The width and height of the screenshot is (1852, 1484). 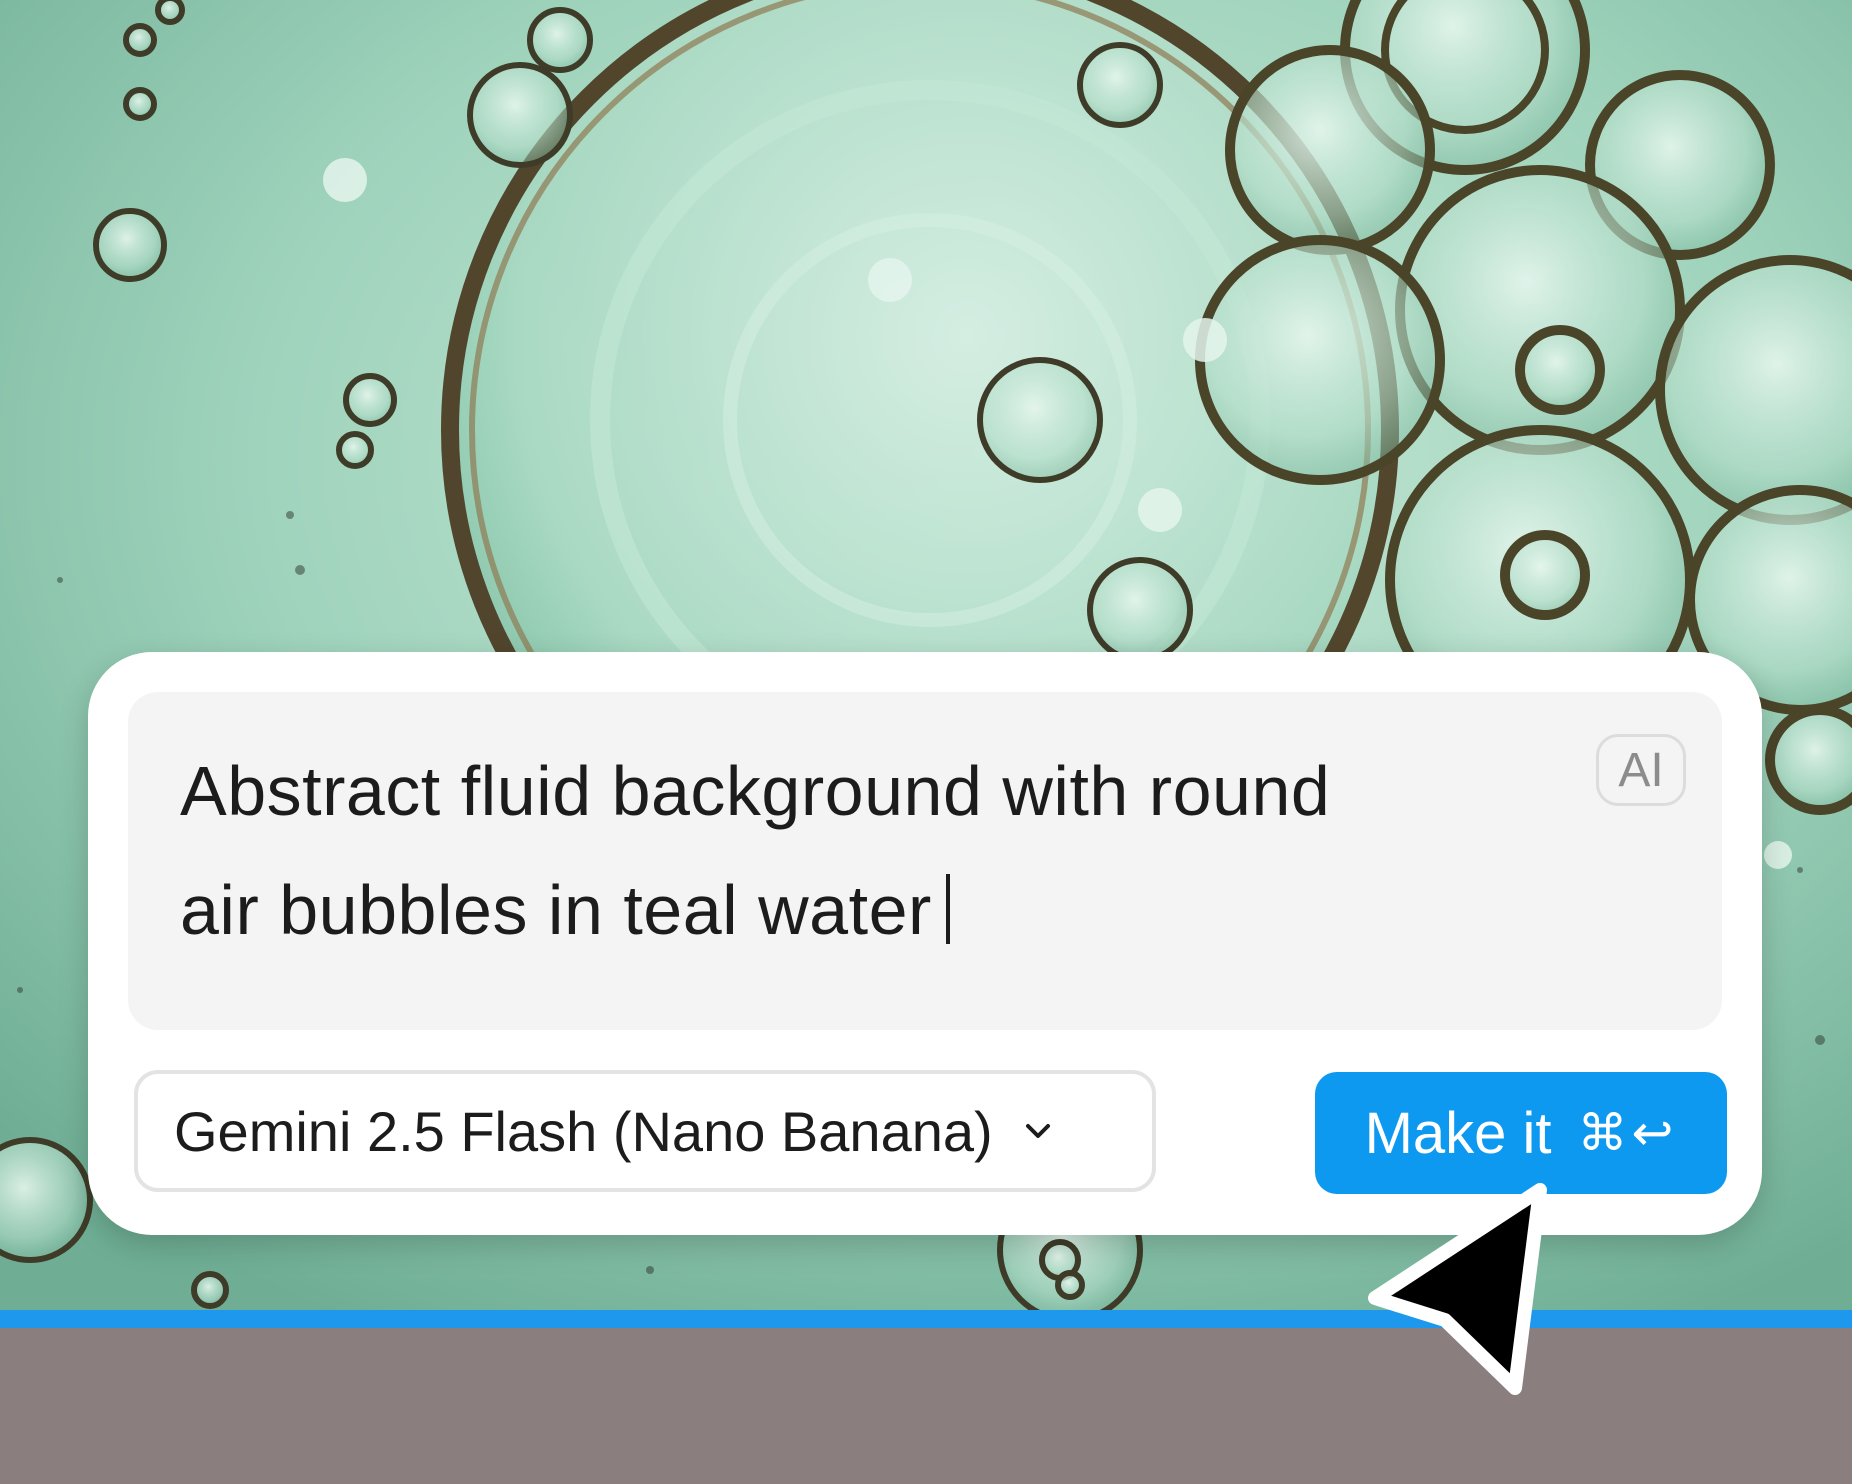 What do you see at coordinates (556, 910) in the screenshot?
I see `prompt-line-2-text: air bubbles in teal water` at bounding box center [556, 910].